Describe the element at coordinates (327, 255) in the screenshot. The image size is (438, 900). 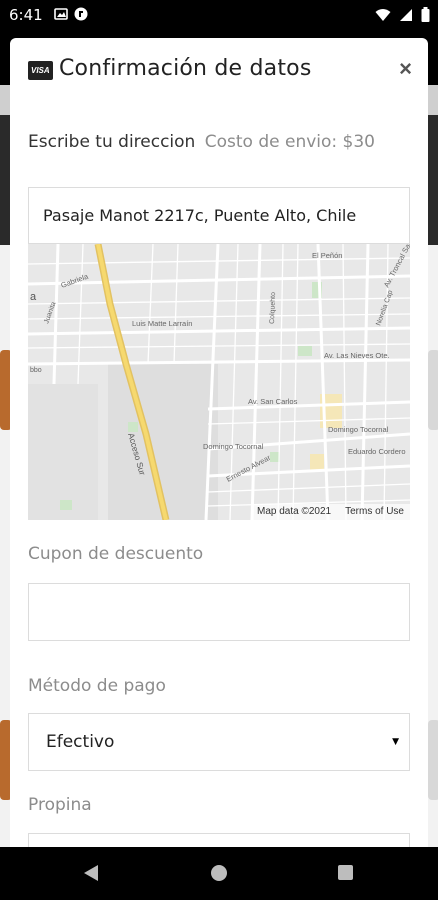
I see `map-label-el-penon: El Peñón` at that location.